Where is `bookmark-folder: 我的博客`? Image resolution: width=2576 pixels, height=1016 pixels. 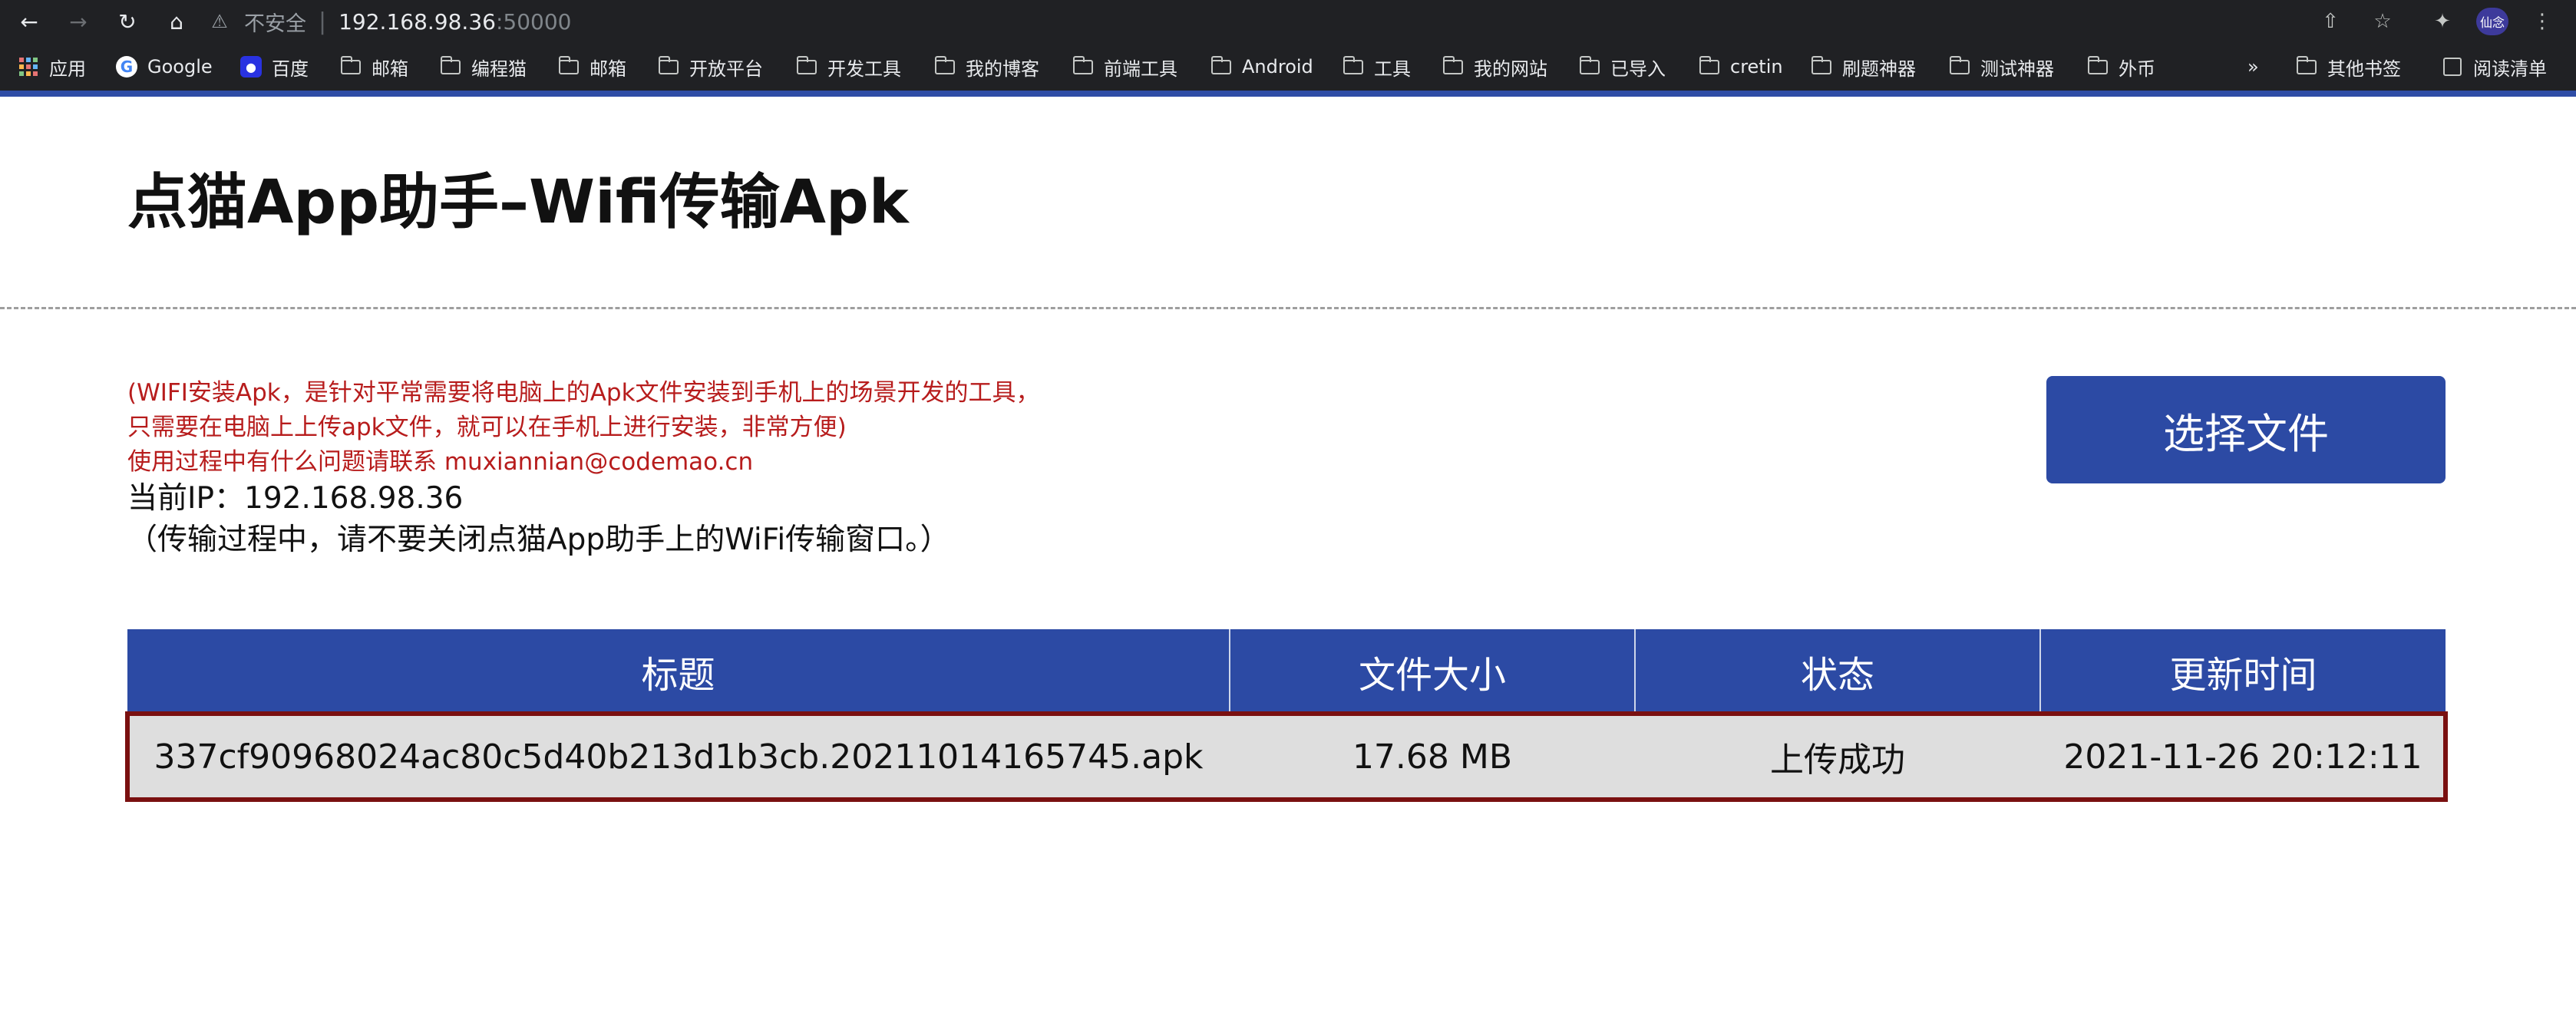
bookmark-folder: 我的博客 is located at coordinates (986, 67).